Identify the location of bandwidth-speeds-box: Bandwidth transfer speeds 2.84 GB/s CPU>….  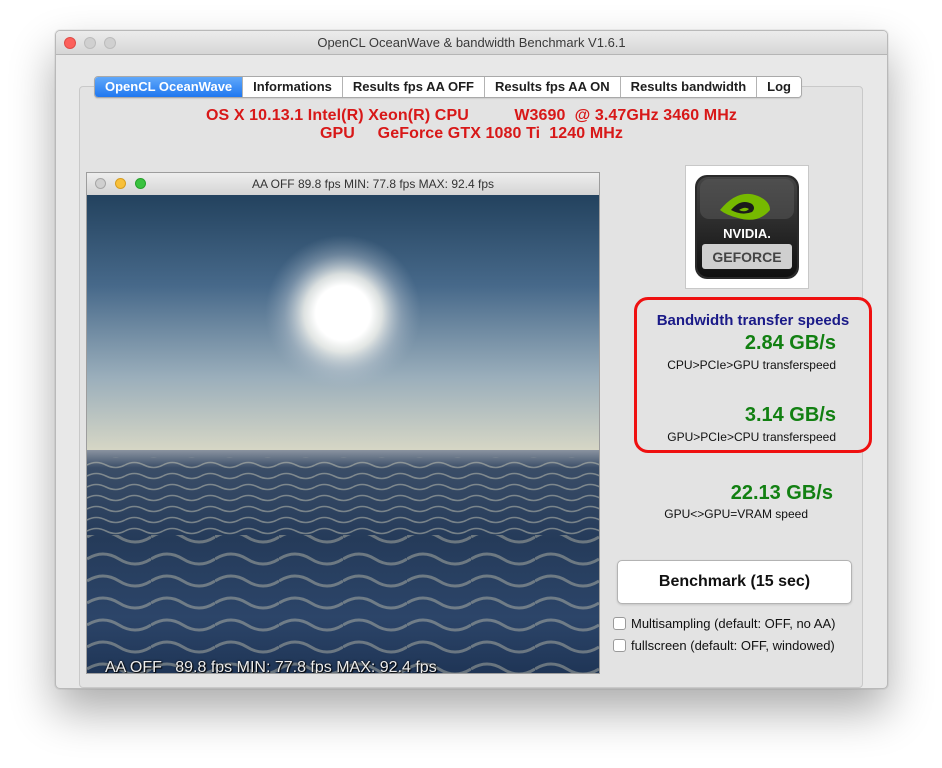
(753, 375).